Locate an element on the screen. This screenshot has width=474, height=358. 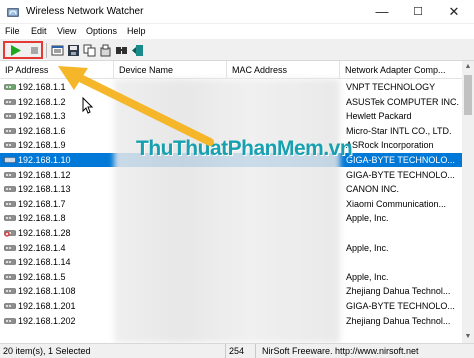
status-item-count: 20 item(s), 1 Selected is located at coordinates (113, 351).